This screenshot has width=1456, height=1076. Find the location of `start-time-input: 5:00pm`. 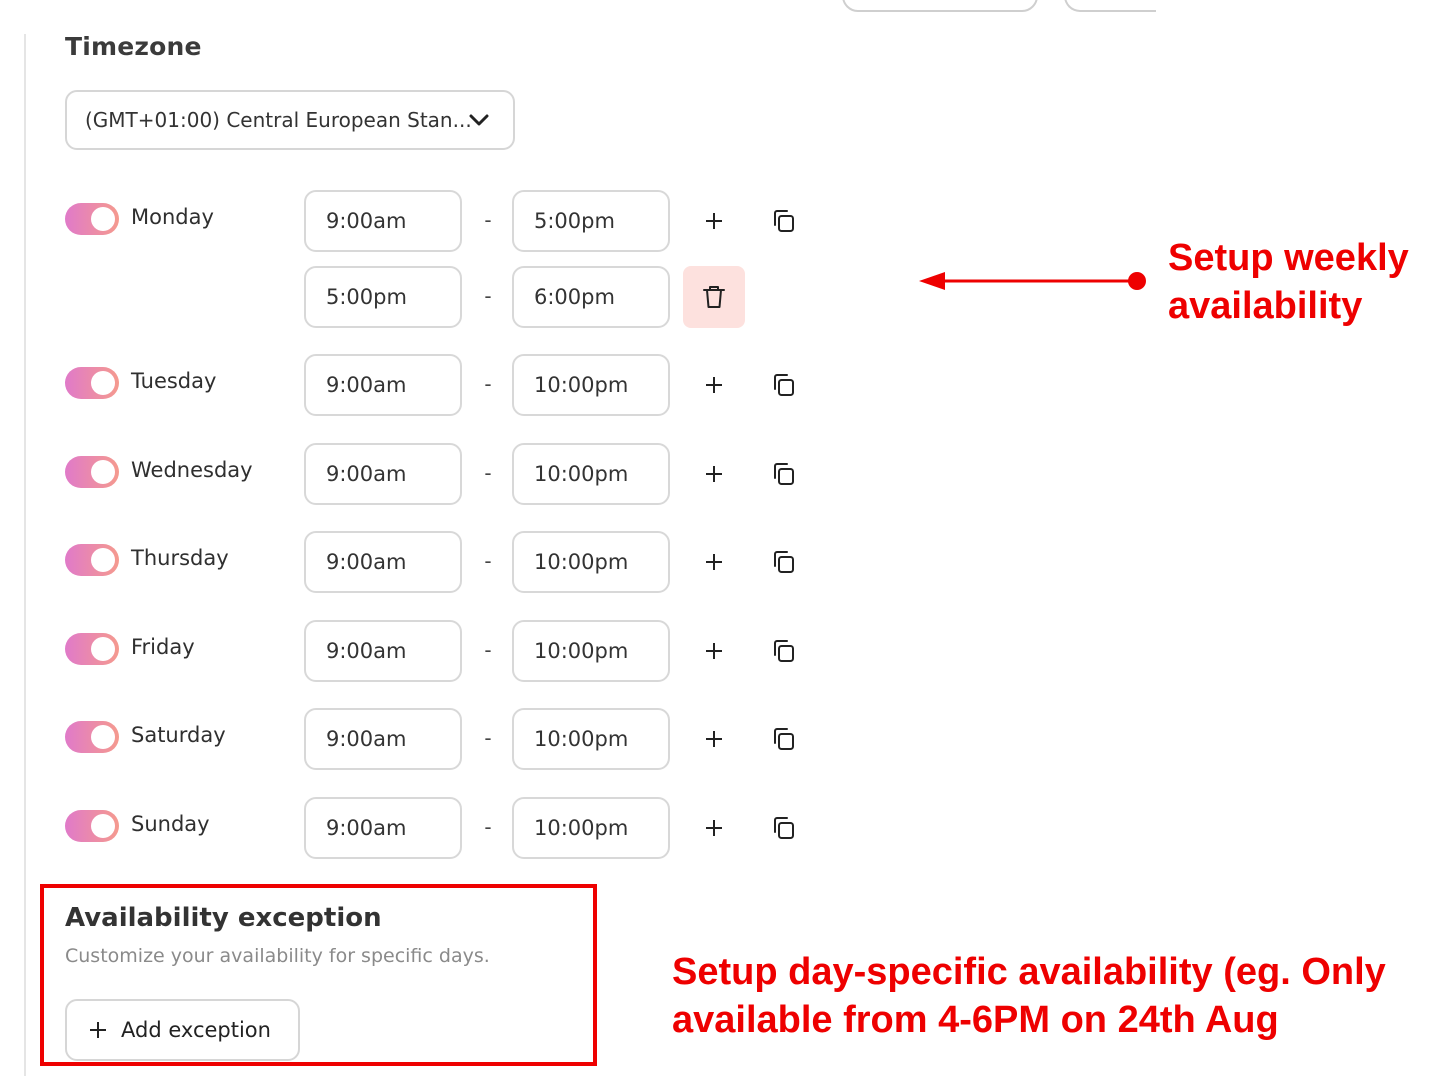

start-time-input: 5:00pm is located at coordinates (383, 297).